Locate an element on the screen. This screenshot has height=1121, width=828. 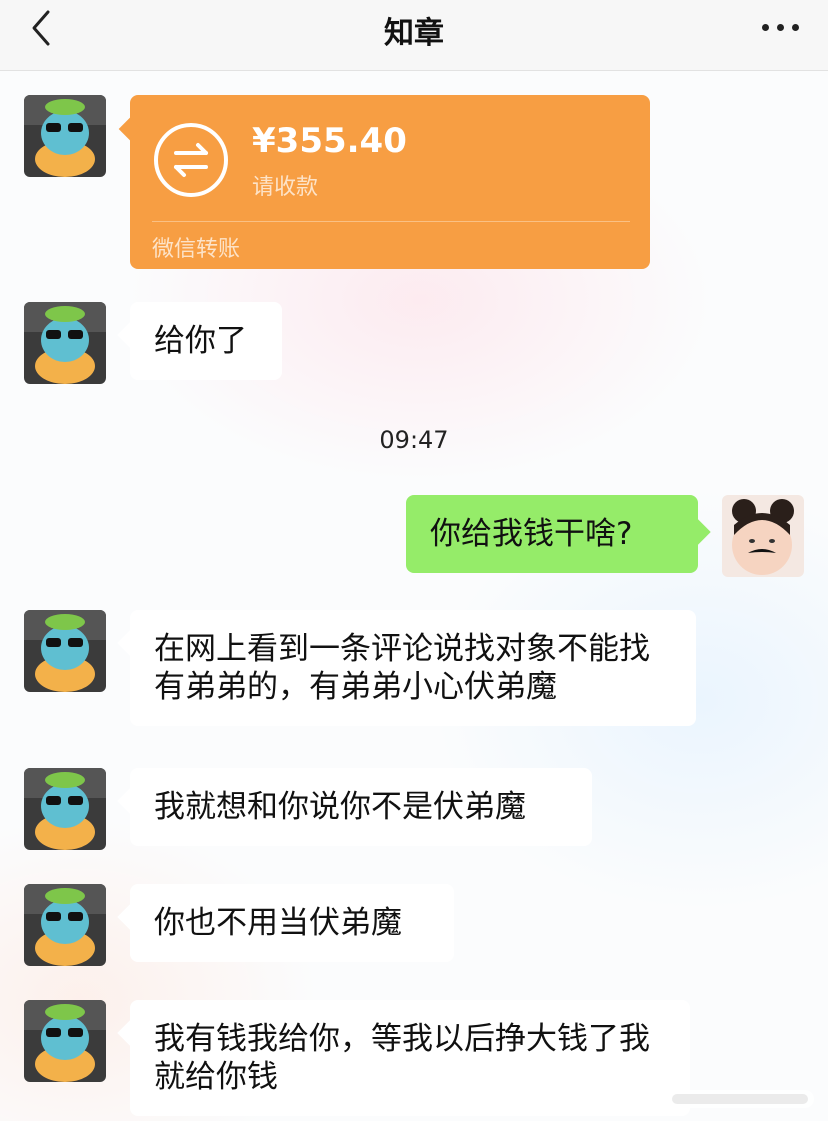
more-options-button is located at coordinates (782, 28).